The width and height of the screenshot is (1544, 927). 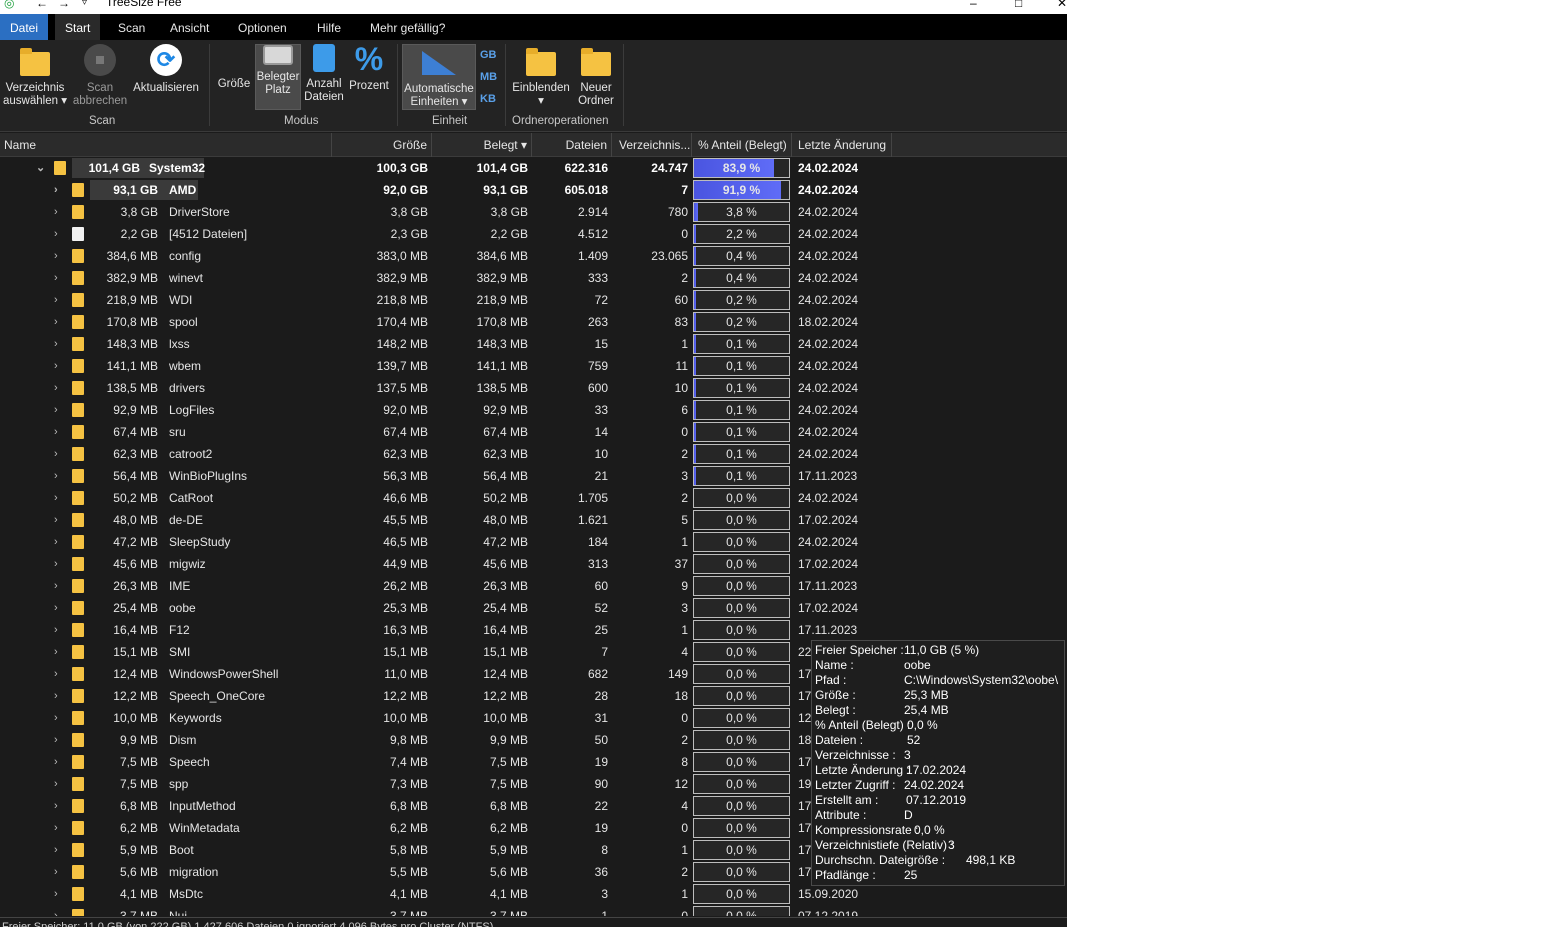 What do you see at coordinates (135, 608) in the screenshot?
I see `row-size-label: 25,4 MB` at bounding box center [135, 608].